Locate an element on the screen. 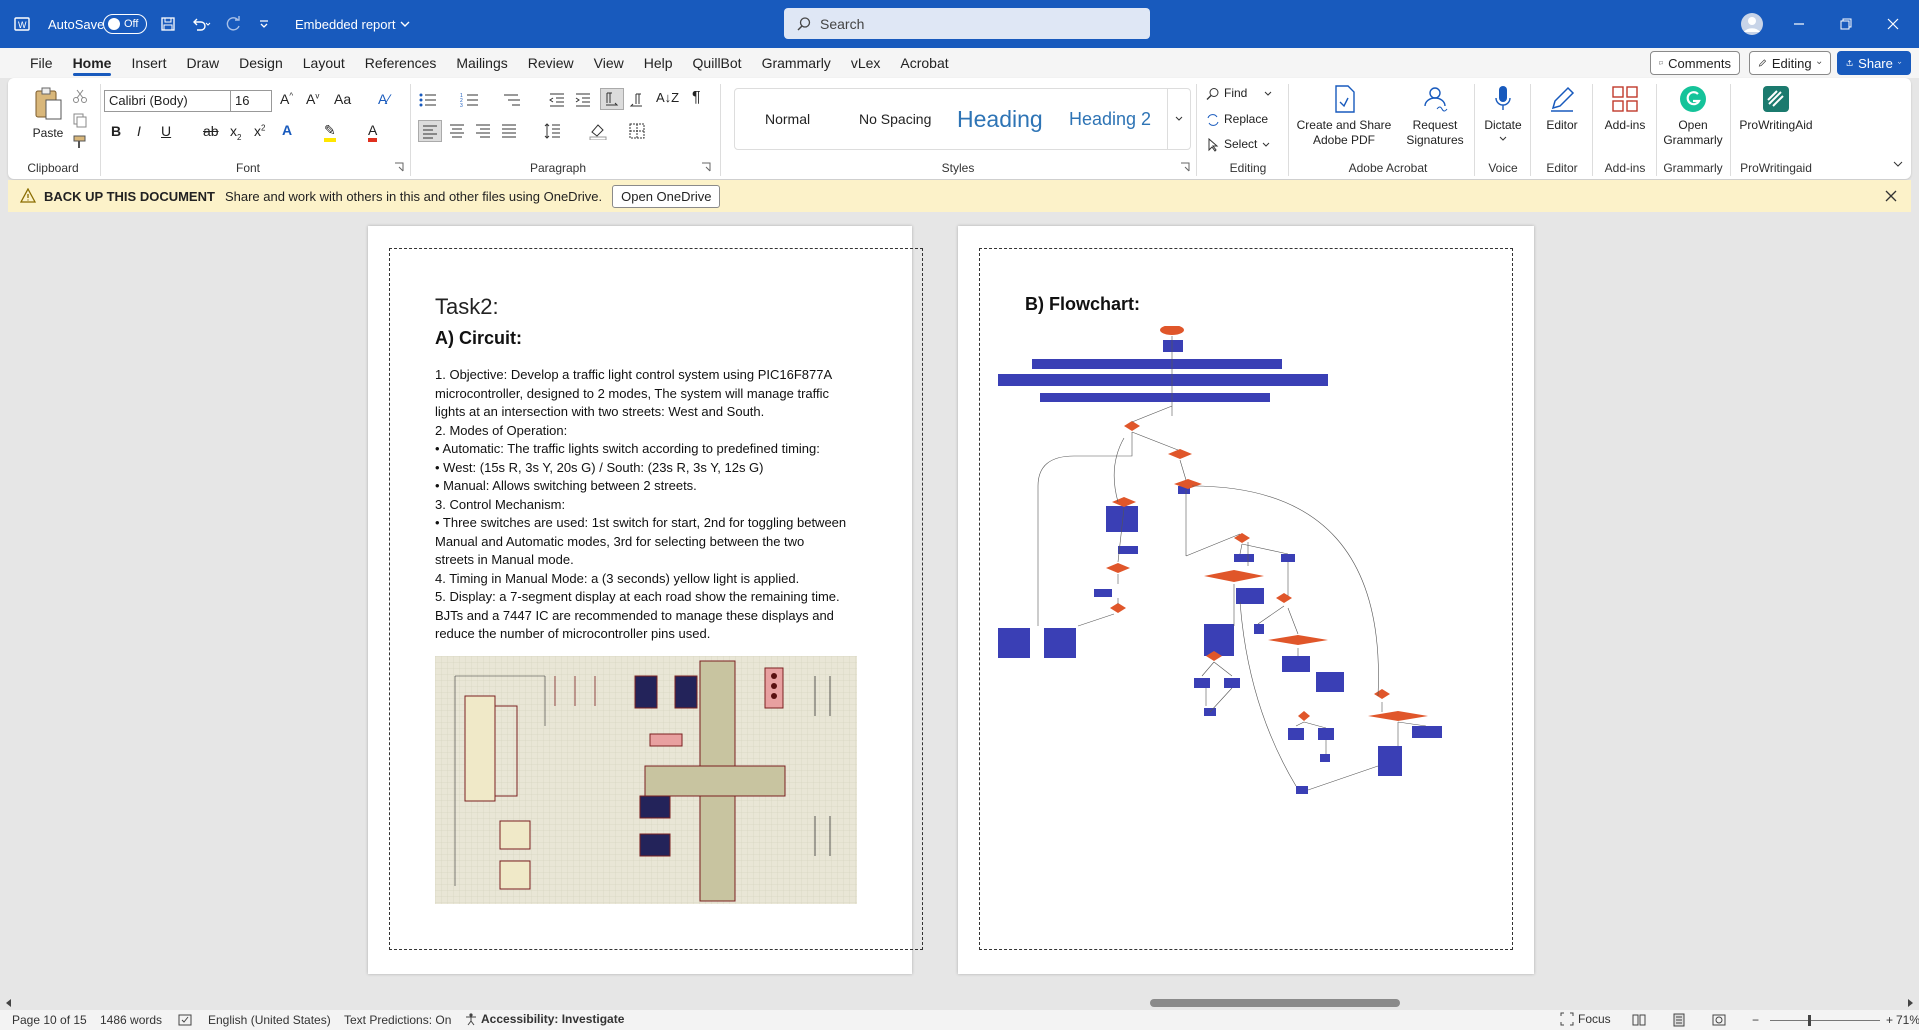 Image resolution: width=1919 pixels, height=1030 pixels. clear-formatting-icon: A∕ is located at coordinates (384, 99).